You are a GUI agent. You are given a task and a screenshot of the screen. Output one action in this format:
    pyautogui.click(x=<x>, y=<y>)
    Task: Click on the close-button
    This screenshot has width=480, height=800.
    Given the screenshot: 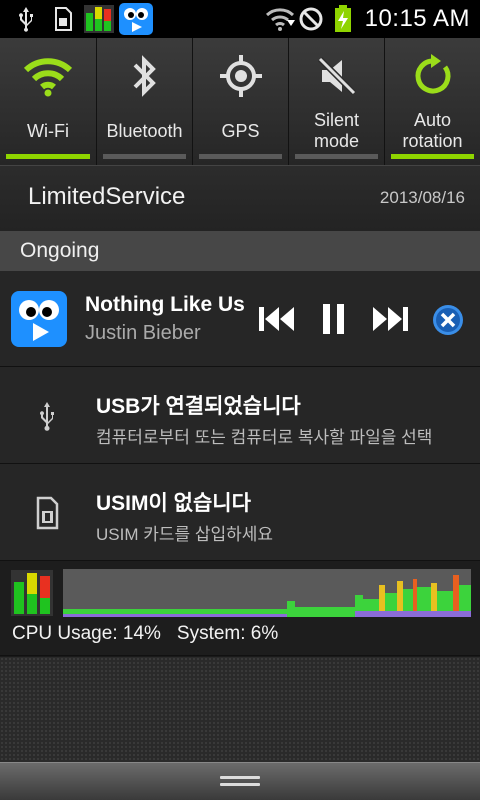 What is the action you would take?
    pyautogui.click(x=448, y=320)
    